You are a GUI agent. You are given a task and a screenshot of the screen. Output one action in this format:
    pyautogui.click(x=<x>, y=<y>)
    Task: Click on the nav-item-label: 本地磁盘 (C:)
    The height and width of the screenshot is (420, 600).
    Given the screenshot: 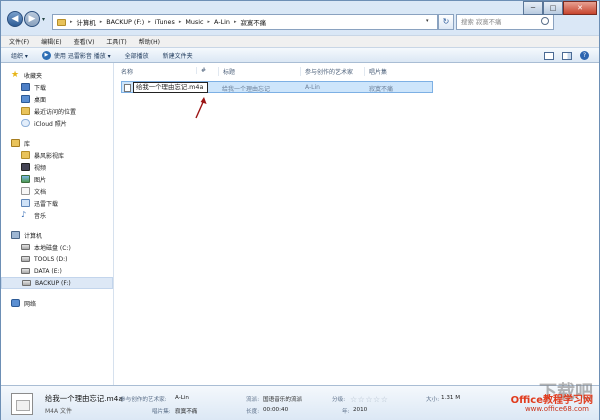 What is the action you would take?
    pyautogui.click(x=52, y=248)
    